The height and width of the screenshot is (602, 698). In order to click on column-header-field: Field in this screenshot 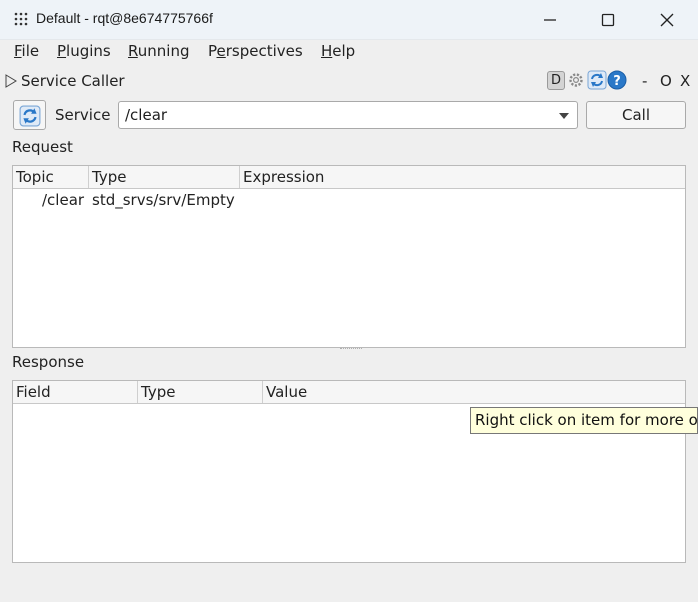, I will do `click(75, 392)`.